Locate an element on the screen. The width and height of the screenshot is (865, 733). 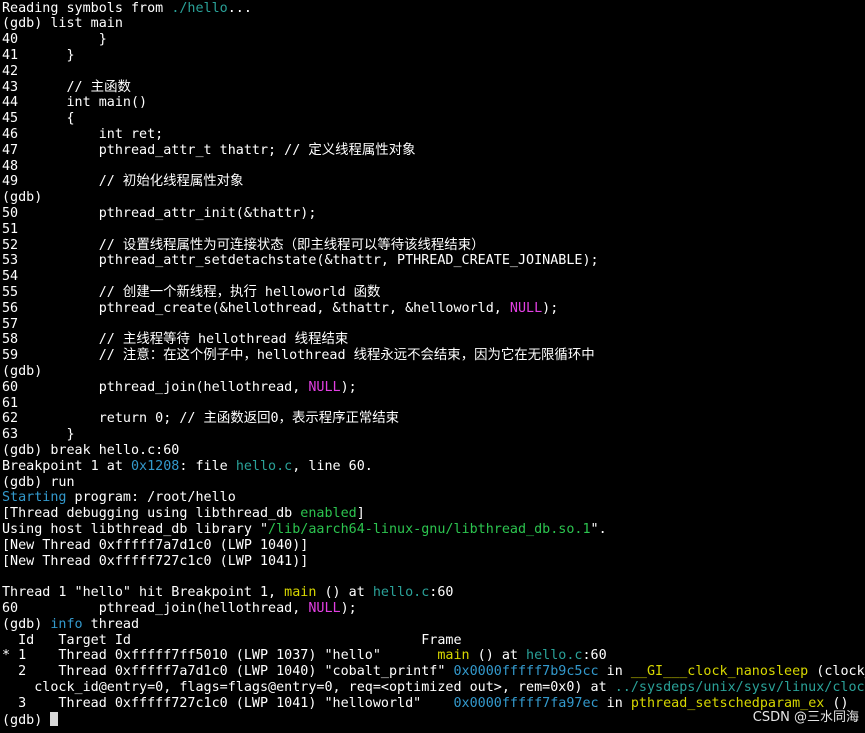
terminal-text: Using host libthread_db library " is located at coordinates (135, 529).